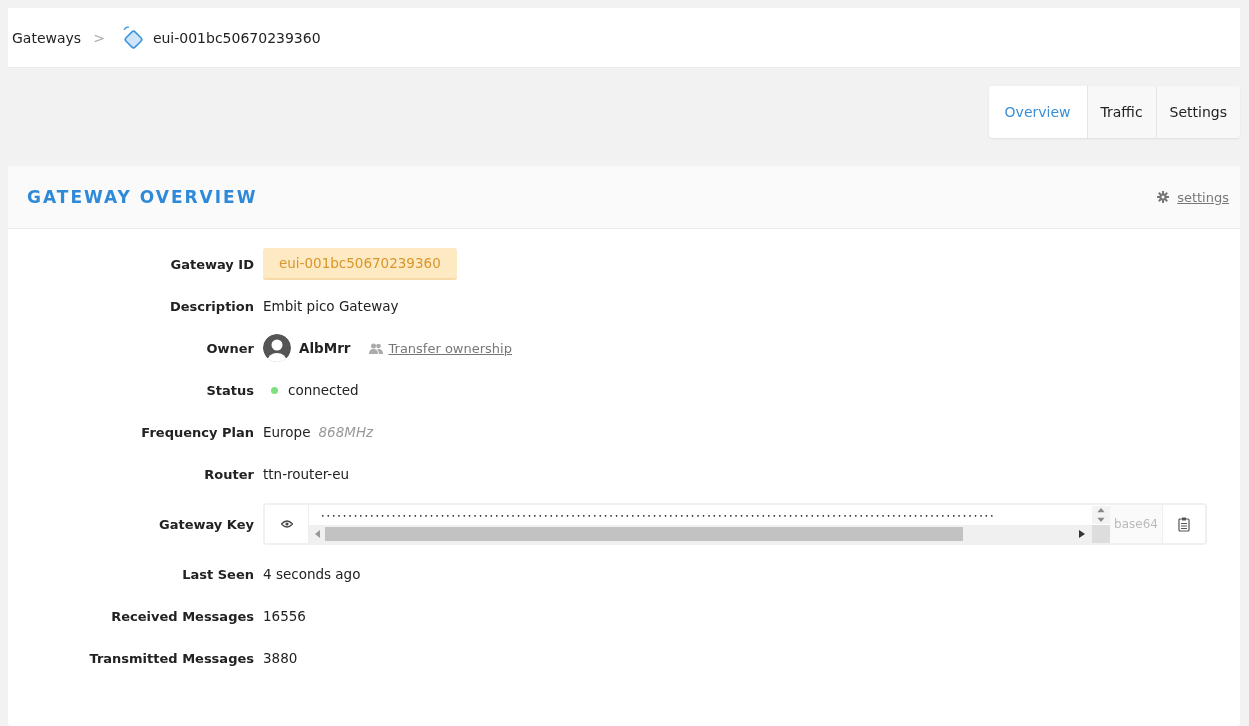 This screenshot has width=1249, height=726. Describe the element at coordinates (1122, 112) in the screenshot. I see `tab: Traffic` at that location.